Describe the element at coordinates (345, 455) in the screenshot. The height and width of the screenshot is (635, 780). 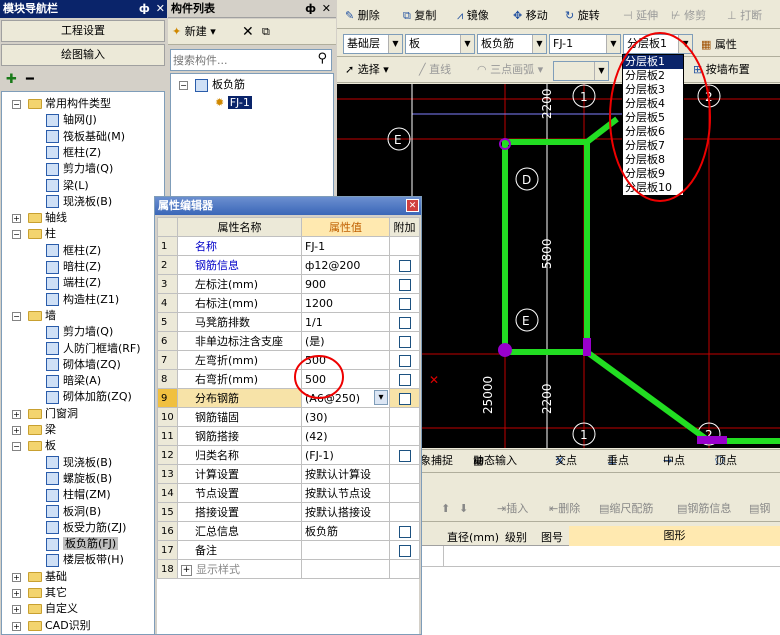
I see `prop-value-cell: (FJ-1)` at that location.